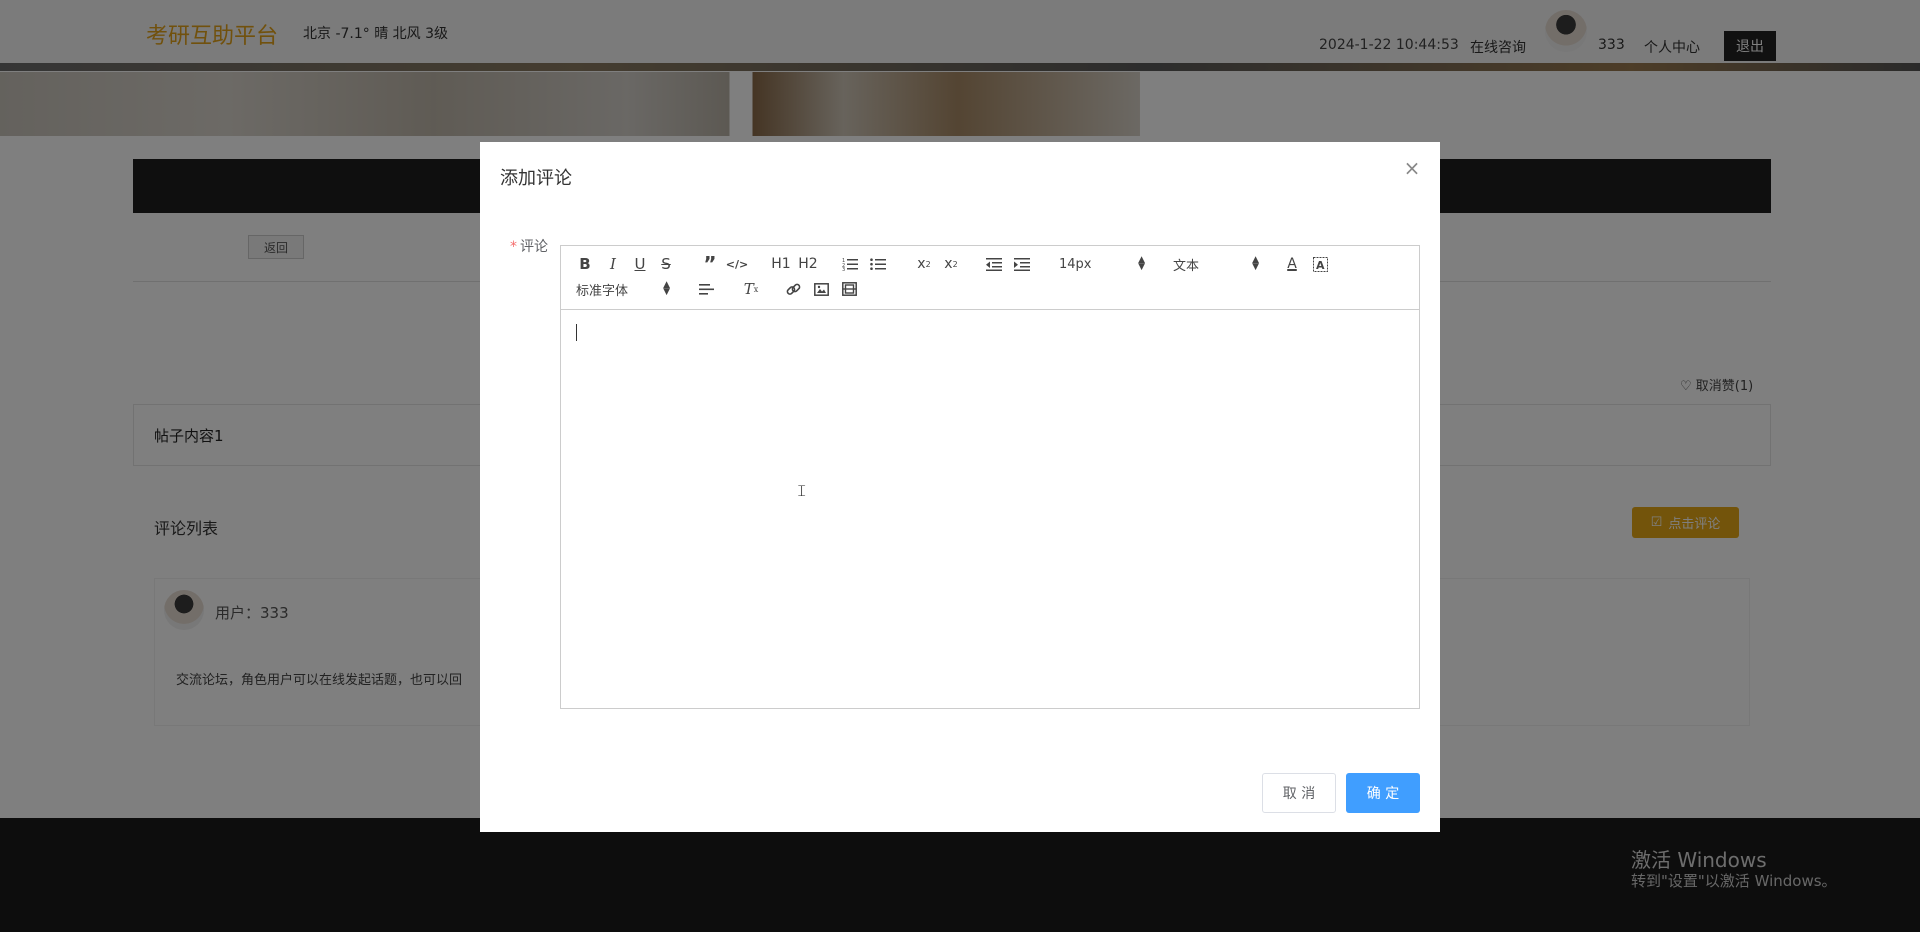 The image size is (1920, 932). What do you see at coordinates (994, 264) in the screenshot?
I see `outdent-icon` at bounding box center [994, 264].